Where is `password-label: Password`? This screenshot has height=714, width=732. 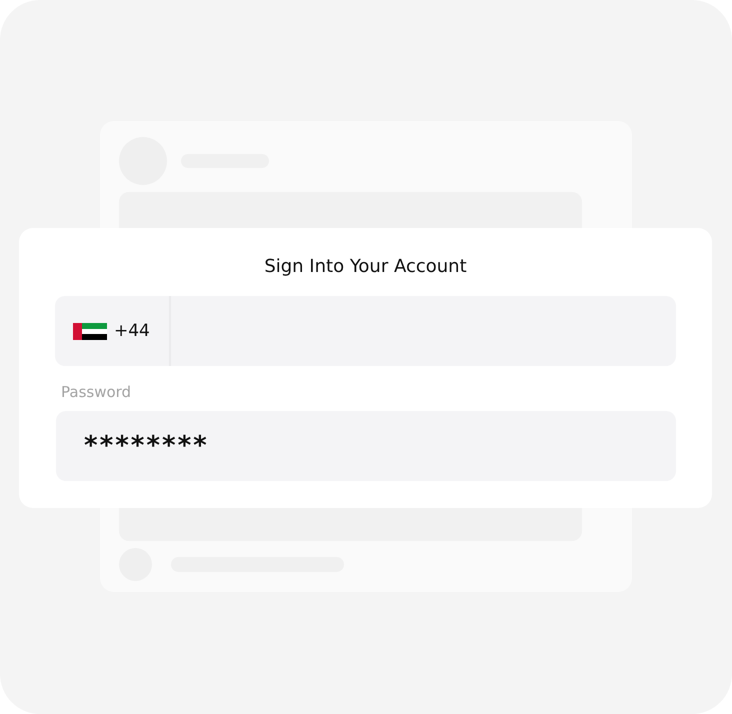 password-label: Password is located at coordinates (96, 392).